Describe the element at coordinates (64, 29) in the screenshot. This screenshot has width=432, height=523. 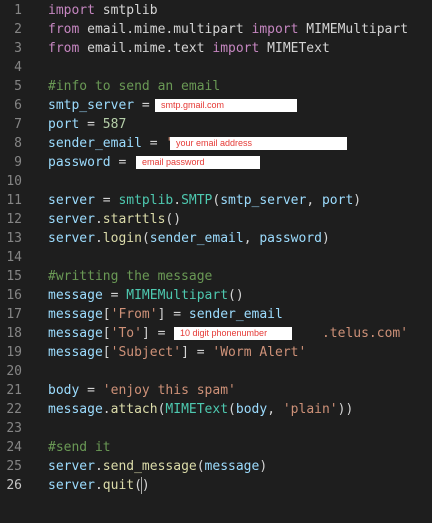
I see `code-token: from` at that location.